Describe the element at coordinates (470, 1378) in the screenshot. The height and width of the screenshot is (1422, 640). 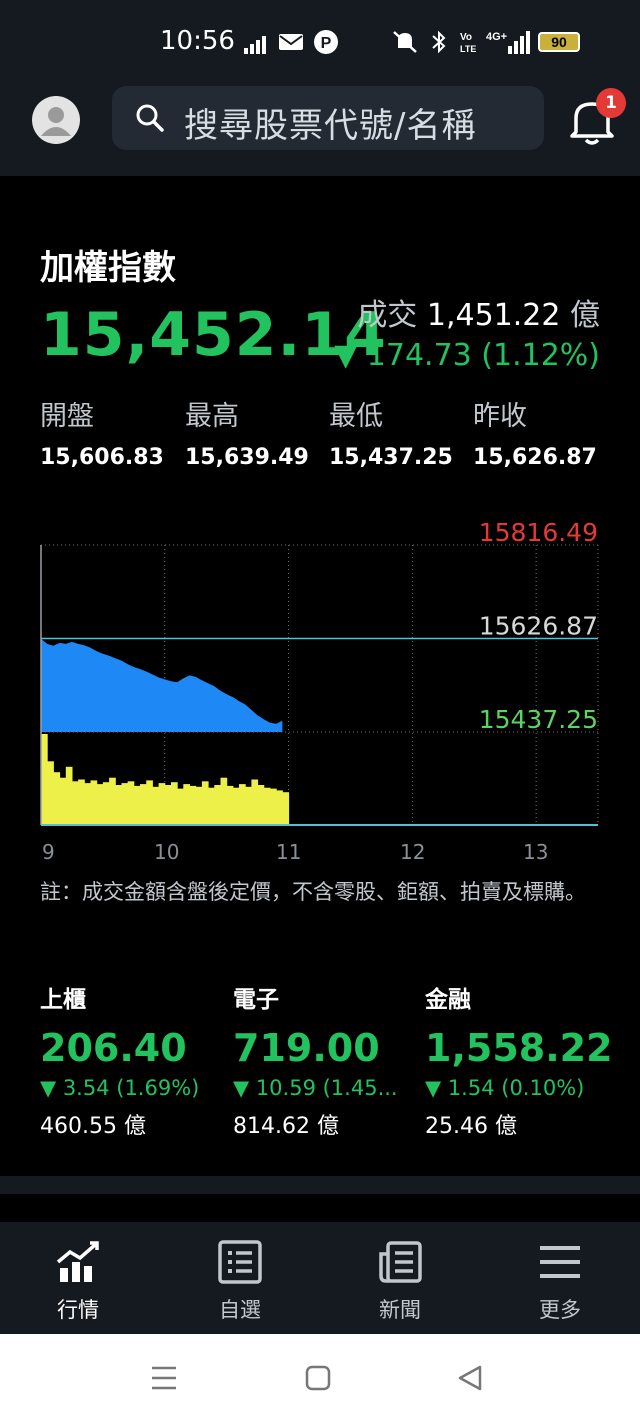
I see `back-icon` at that location.